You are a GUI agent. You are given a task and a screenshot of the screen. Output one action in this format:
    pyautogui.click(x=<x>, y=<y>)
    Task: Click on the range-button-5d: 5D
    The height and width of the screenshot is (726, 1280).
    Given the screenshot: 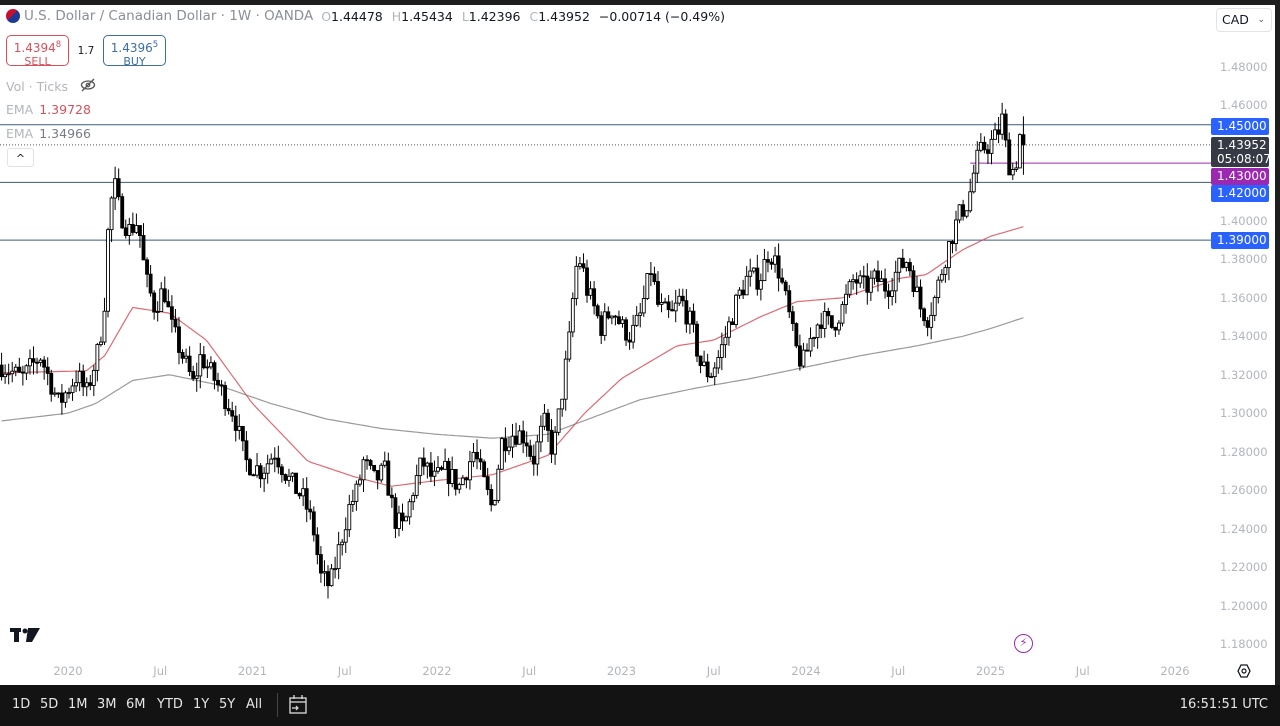 What is the action you would take?
    pyautogui.click(x=49, y=704)
    